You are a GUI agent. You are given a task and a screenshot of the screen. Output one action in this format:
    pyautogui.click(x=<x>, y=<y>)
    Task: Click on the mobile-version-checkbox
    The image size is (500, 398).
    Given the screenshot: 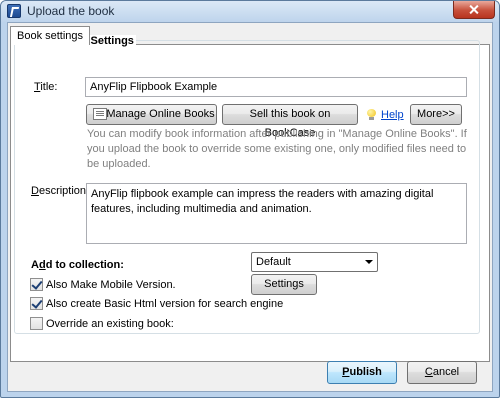 What is the action you would take?
    pyautogui.click(x=36, y=284)
    